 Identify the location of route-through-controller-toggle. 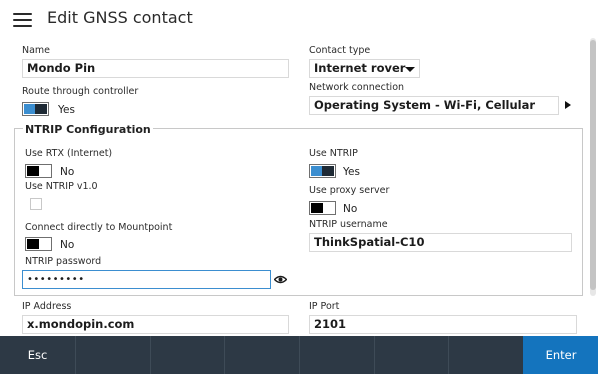
(35, 109).